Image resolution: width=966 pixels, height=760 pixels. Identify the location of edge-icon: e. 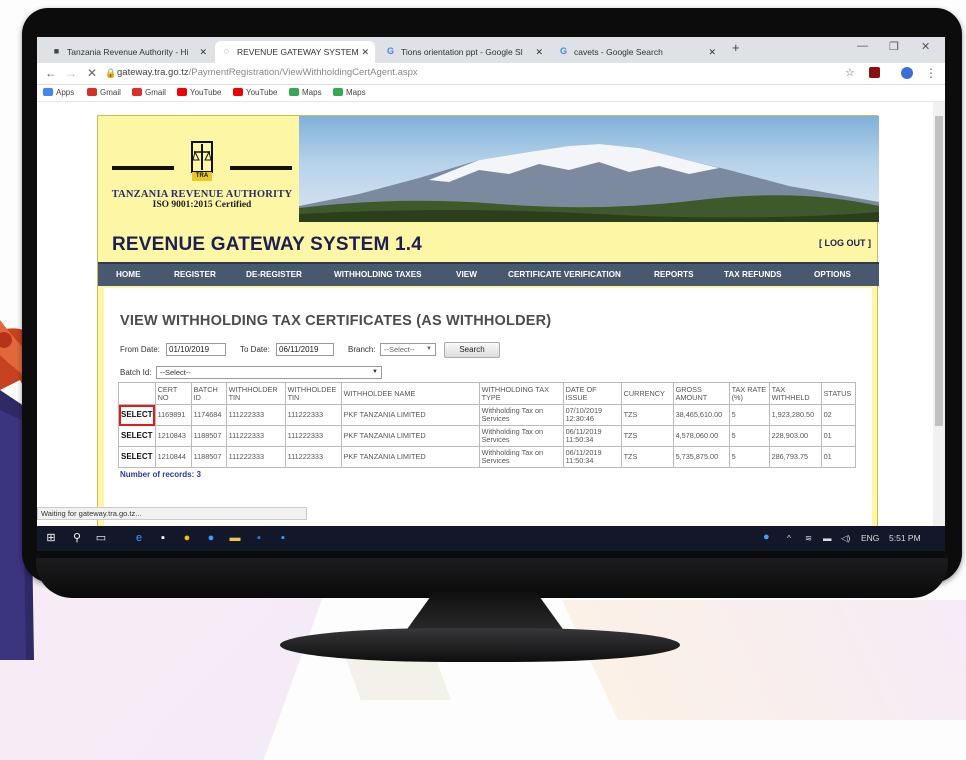
(139, 538).